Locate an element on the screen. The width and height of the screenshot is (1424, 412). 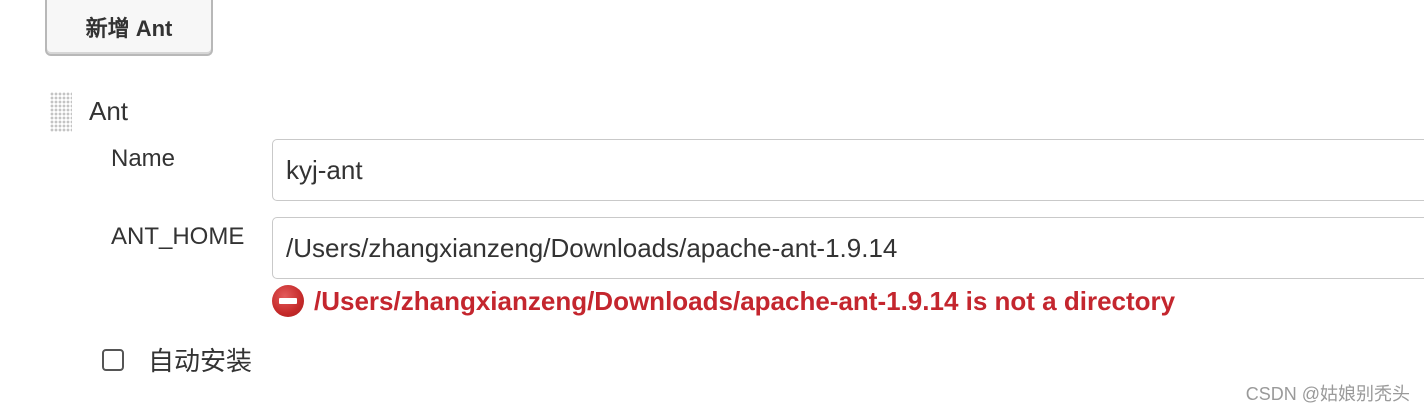
drag-handle-icon is located at coordinates (61, 112).